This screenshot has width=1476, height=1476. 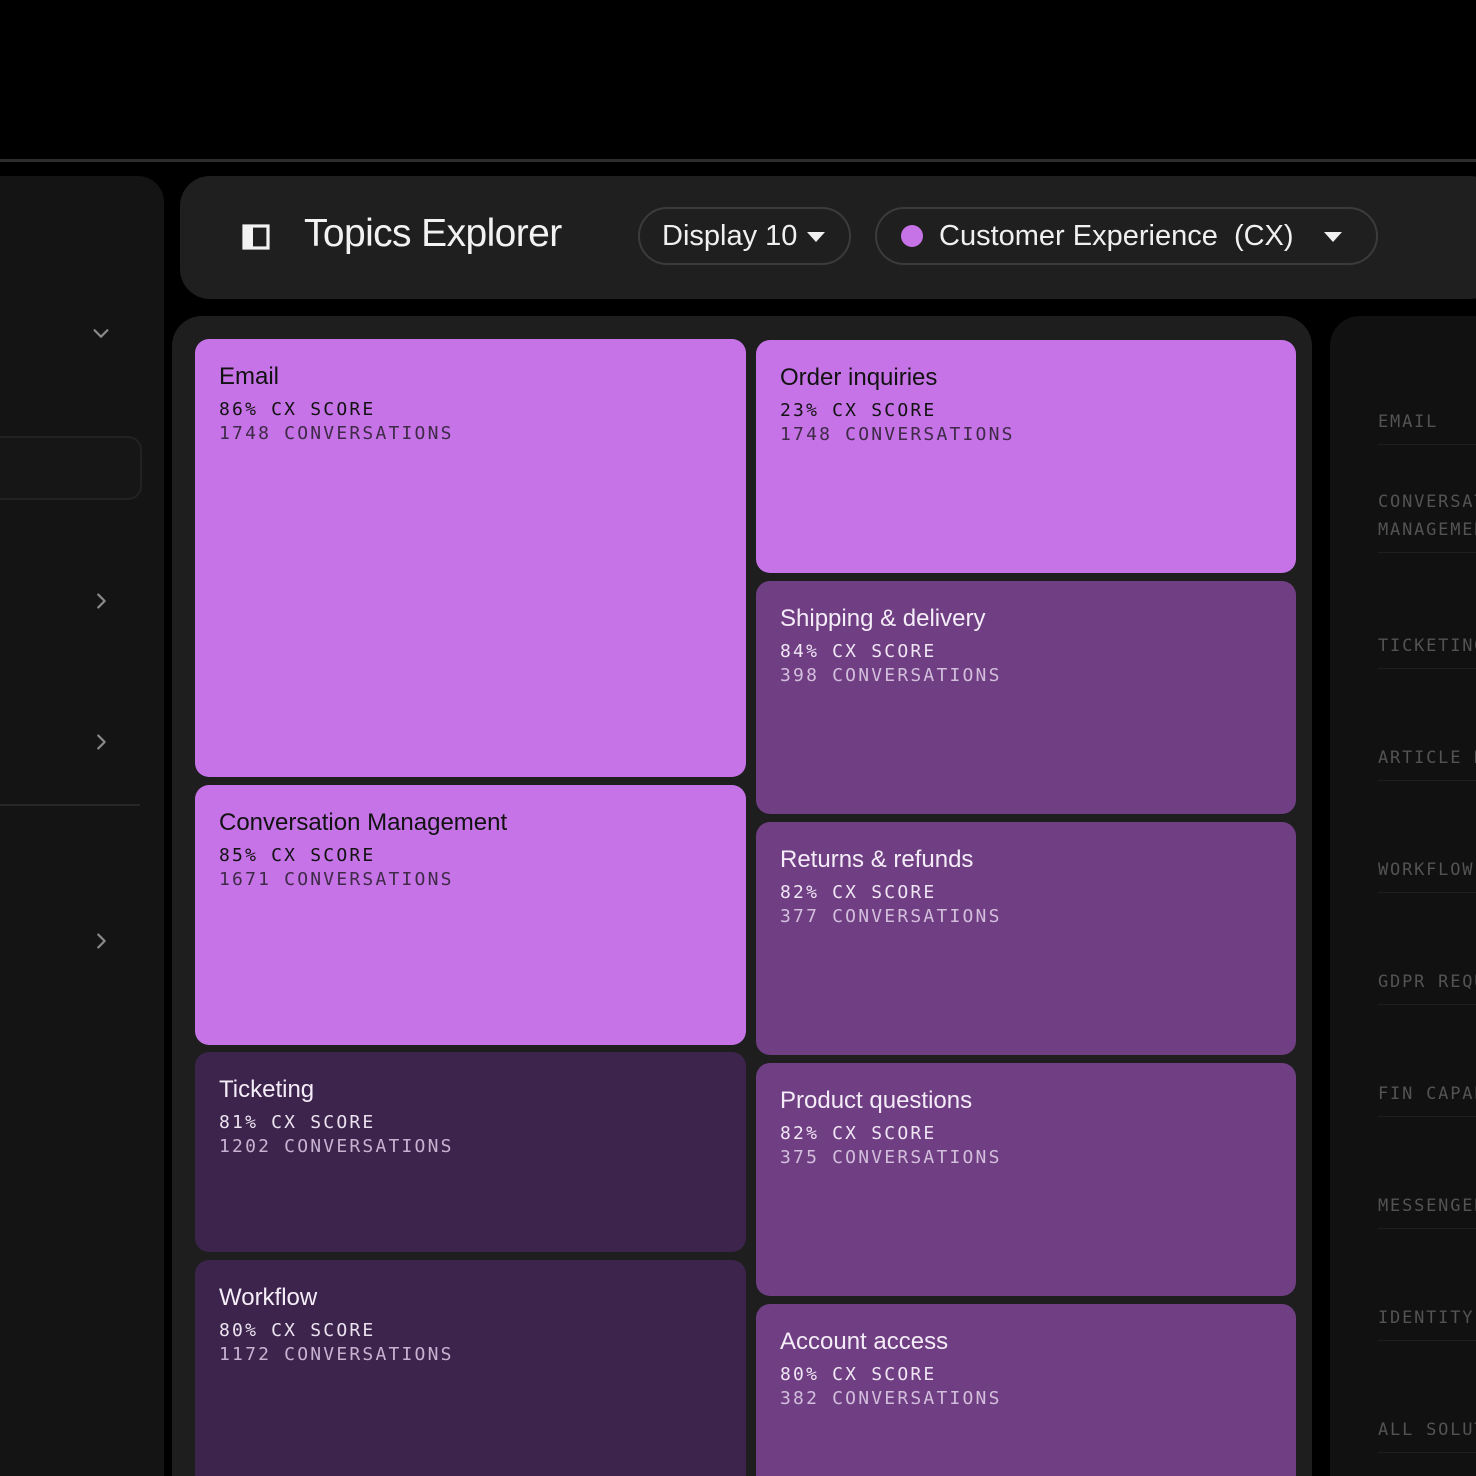 I want to click on topic-name: Account access, so click(x=864, y=1341).